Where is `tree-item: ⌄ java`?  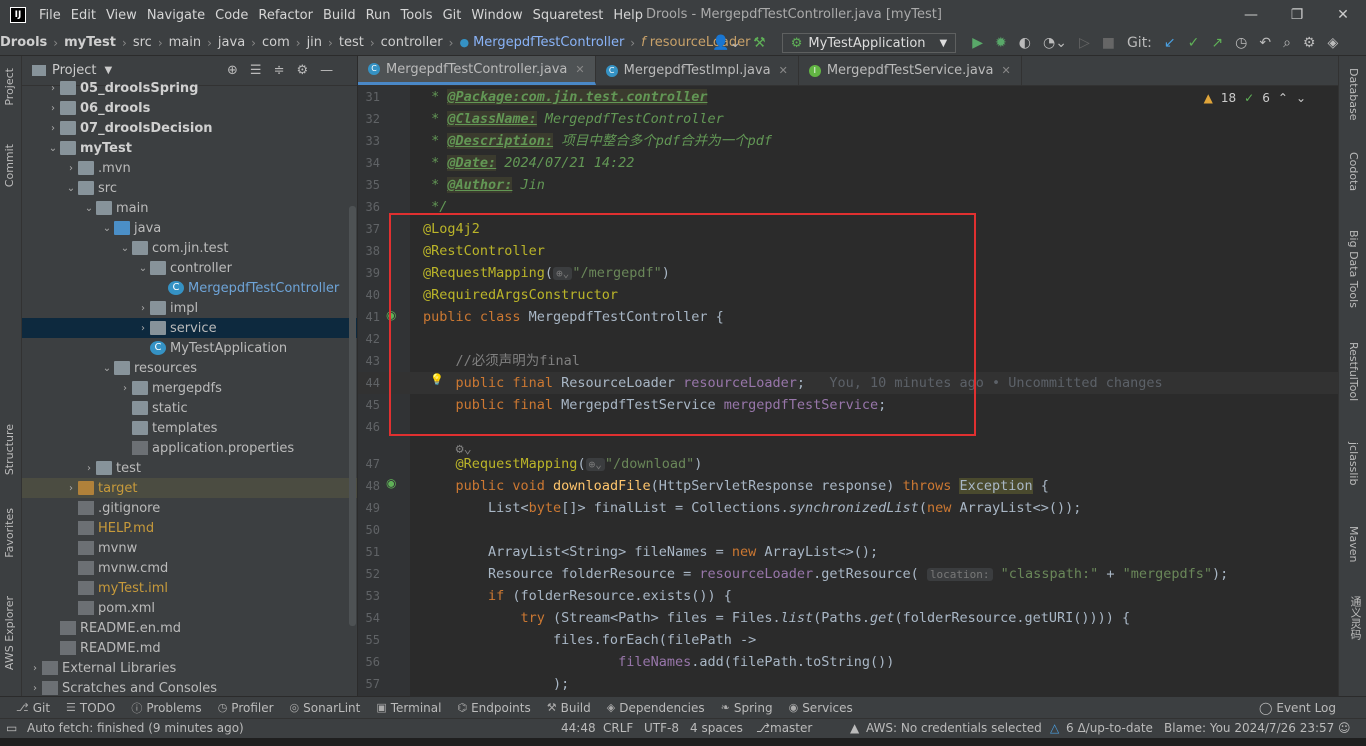 tree-item: ⌄ java is located at coordinates (189, 228).